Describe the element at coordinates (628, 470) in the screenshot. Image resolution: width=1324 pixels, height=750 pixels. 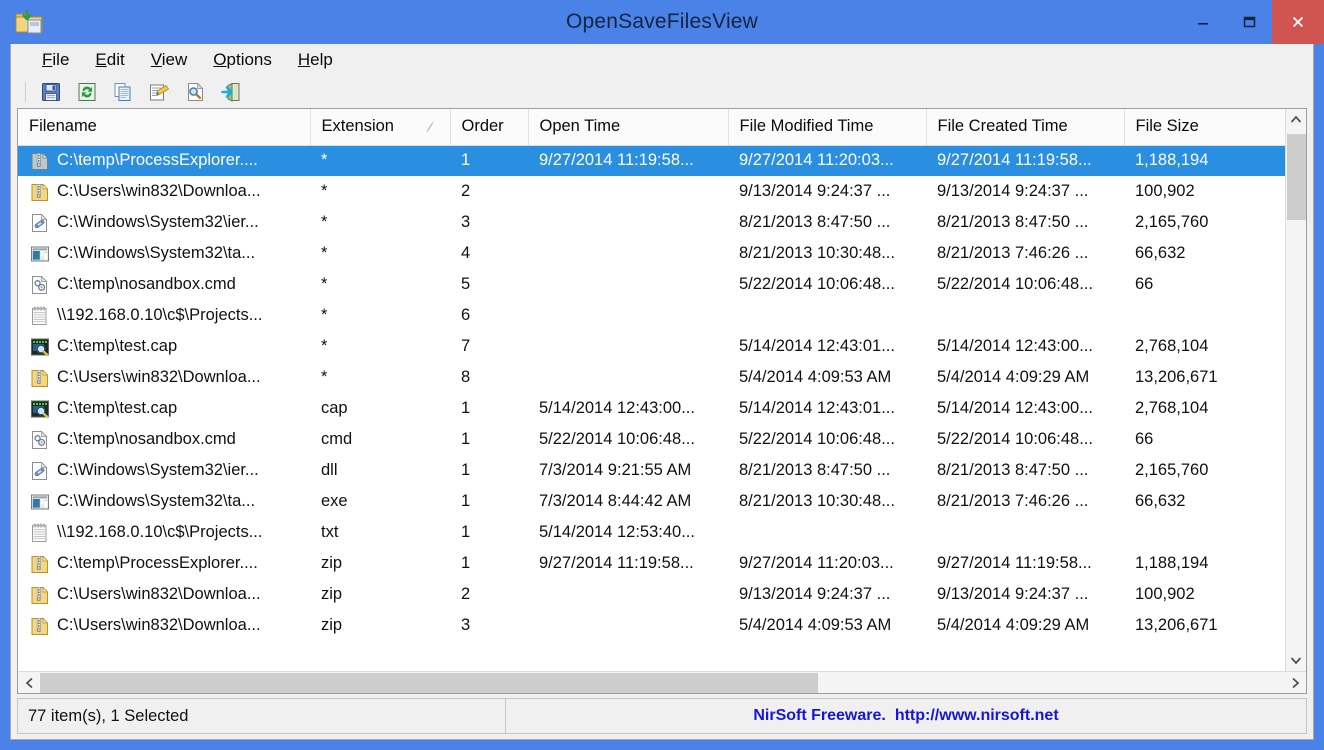
I see `cell-open-time: 7/3/2014 9:21:55 AM` at that location.